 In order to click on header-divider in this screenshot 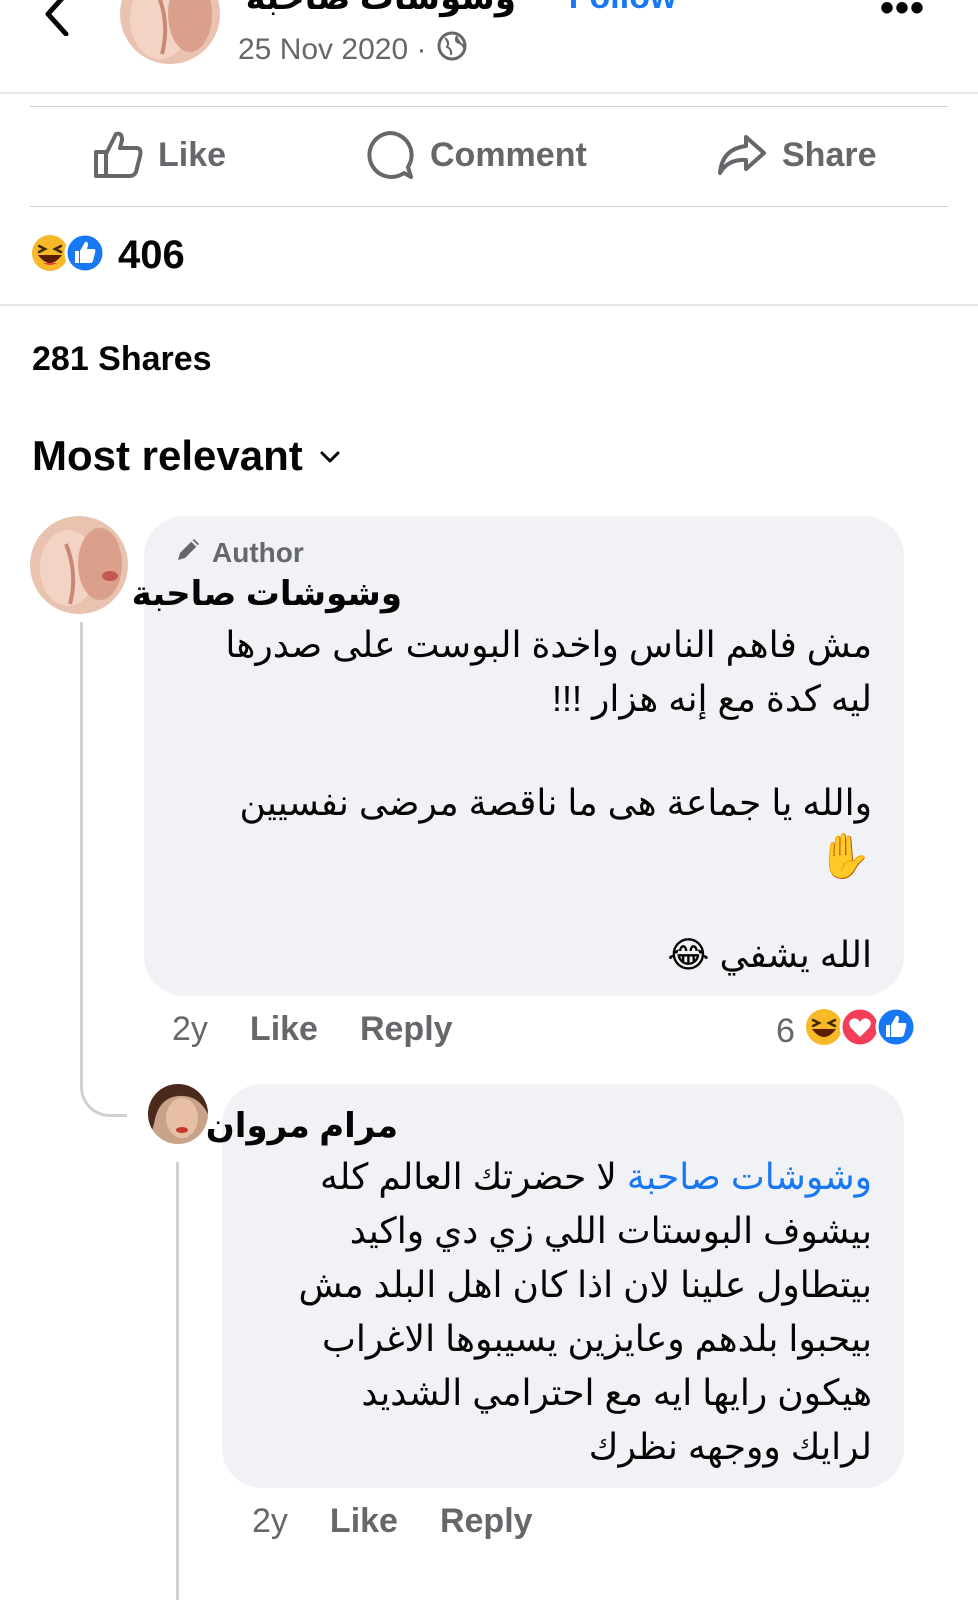, I will do `click(489, 93)`.